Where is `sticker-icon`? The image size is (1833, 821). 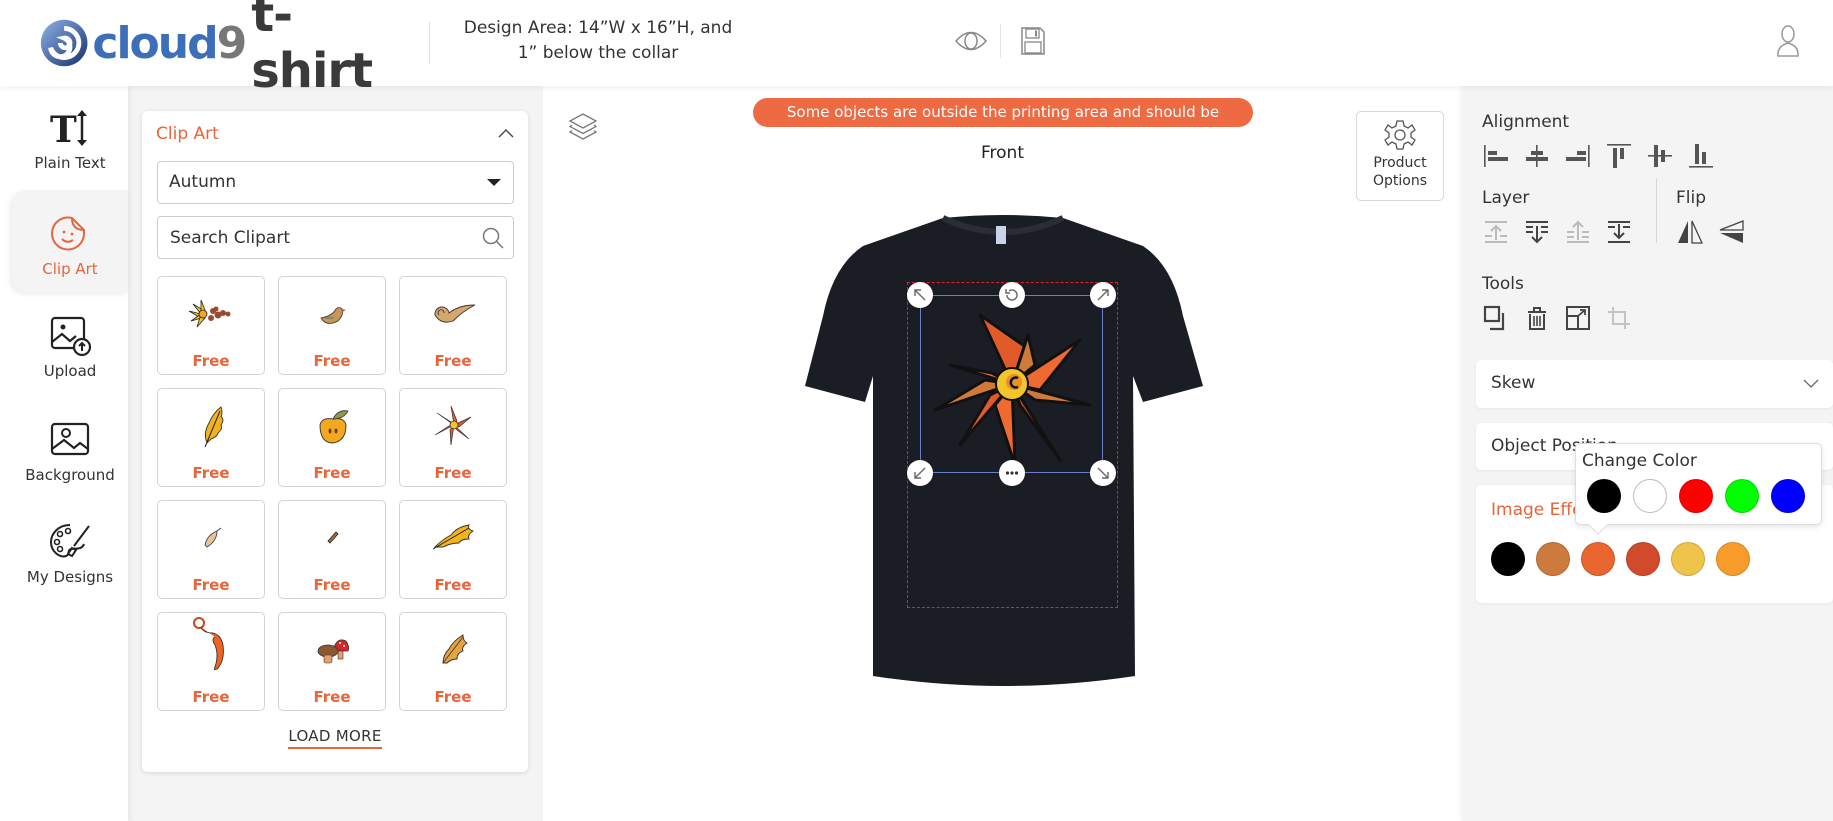
sticker-icon is located at coordinates (68, 233).